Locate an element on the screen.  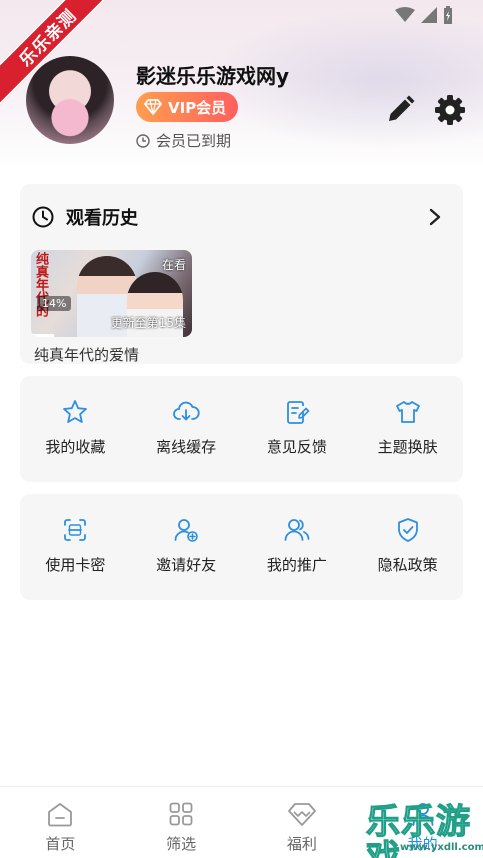
membership-status-text: 会员已到期 is located at coordinates (194, 141).